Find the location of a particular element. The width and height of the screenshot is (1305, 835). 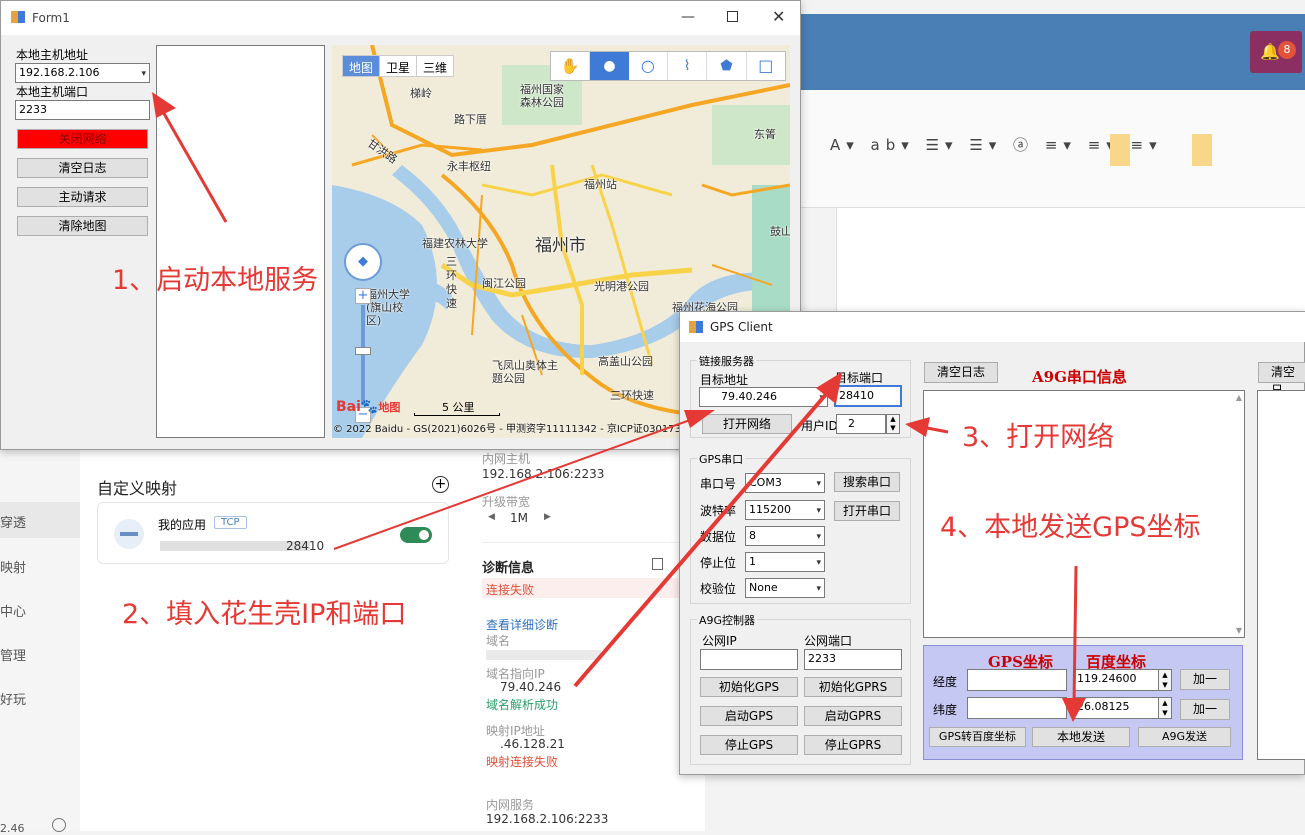

public-port-input: 2233 is located at coordinates (853, 659).